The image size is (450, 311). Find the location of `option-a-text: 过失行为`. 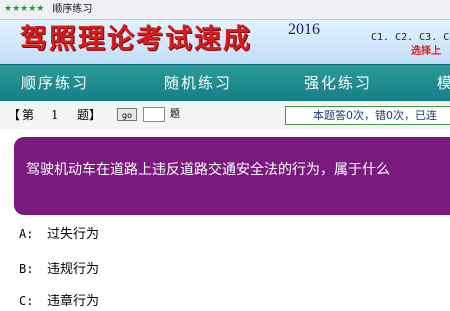

option-a-text: 过失行为 is located at coordinates (73, 234).